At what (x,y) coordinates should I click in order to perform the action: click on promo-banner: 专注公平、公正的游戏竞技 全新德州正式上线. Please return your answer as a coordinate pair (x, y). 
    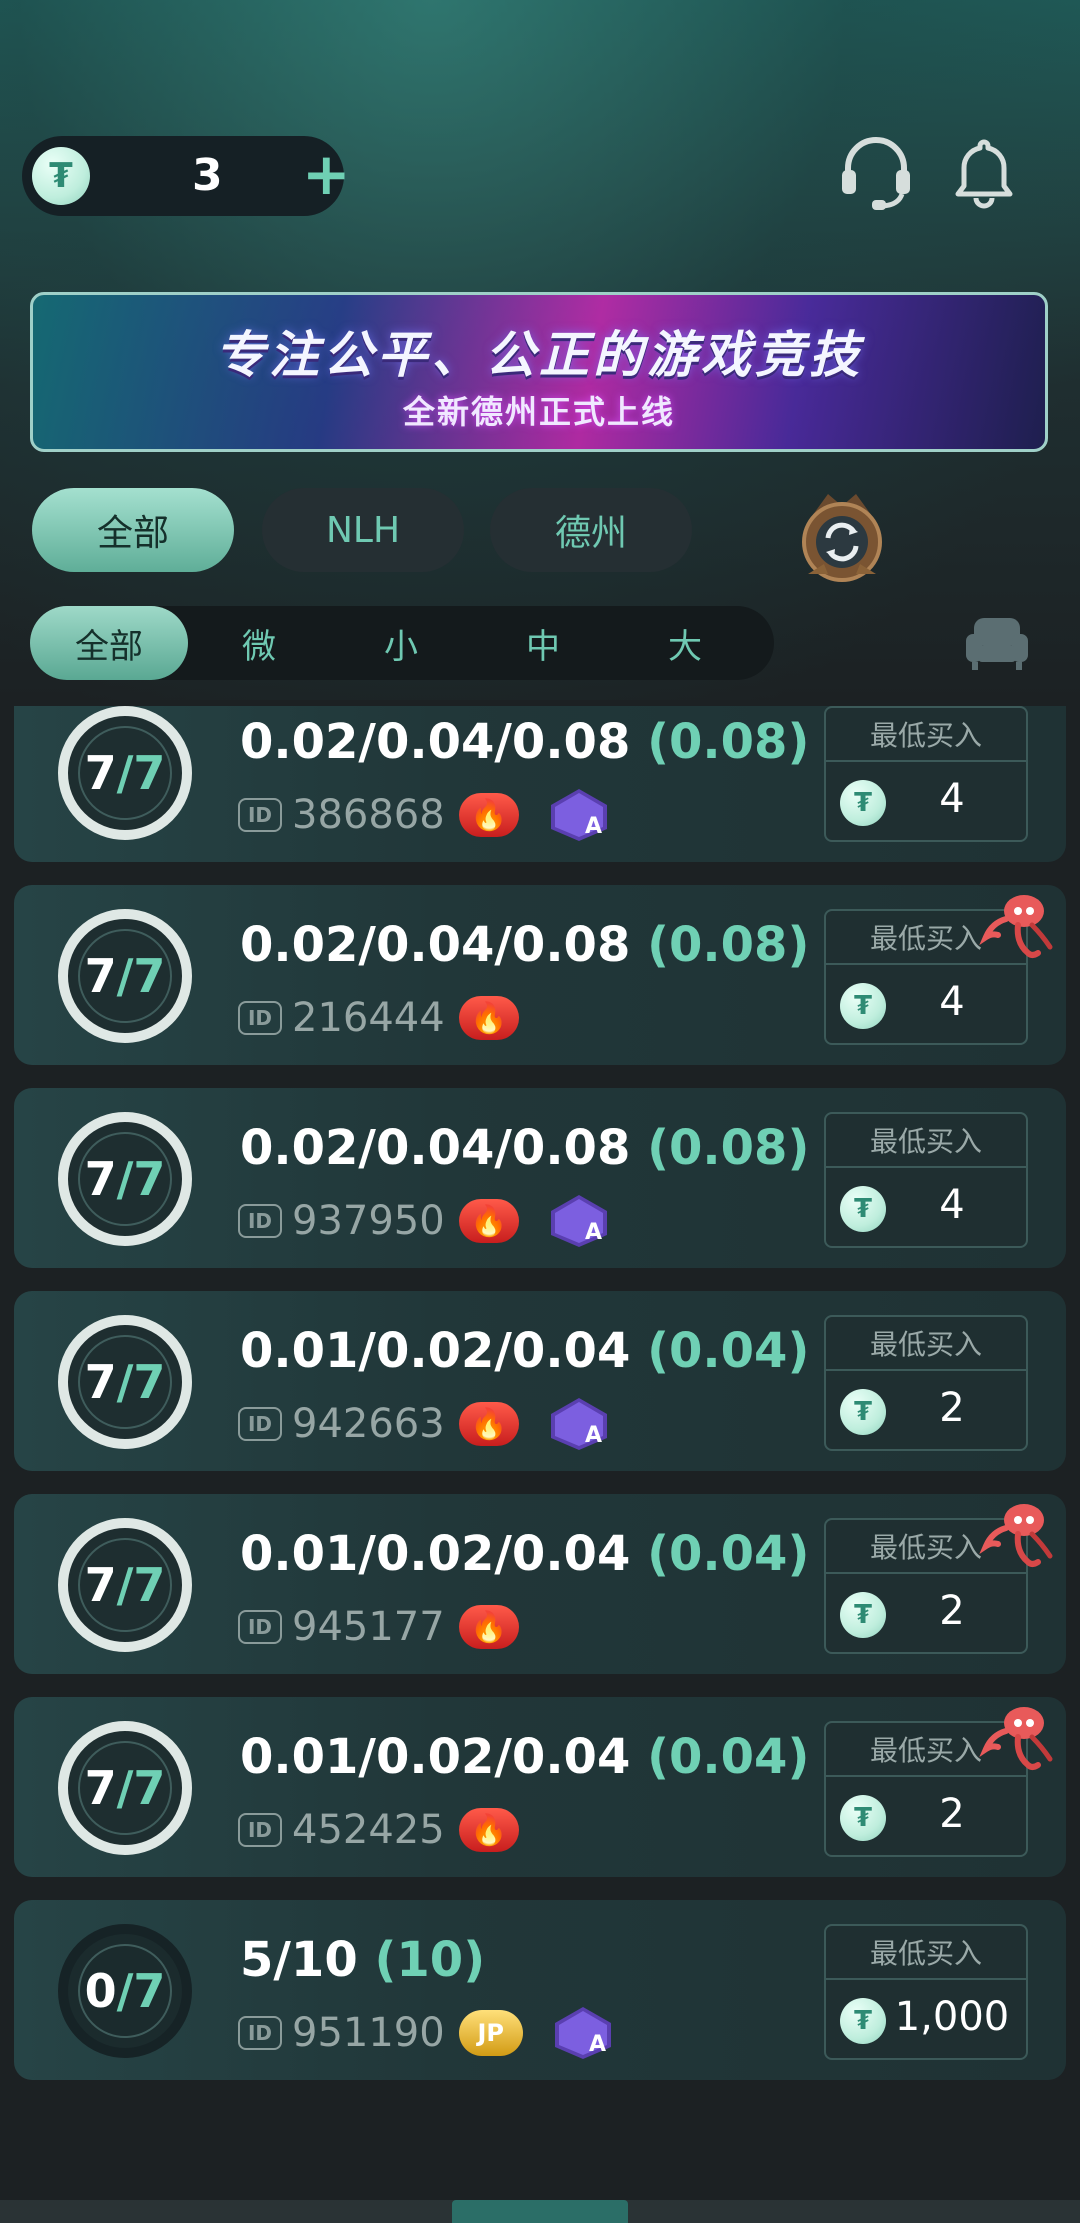
    Looking at the image, I should click on (539, 372).